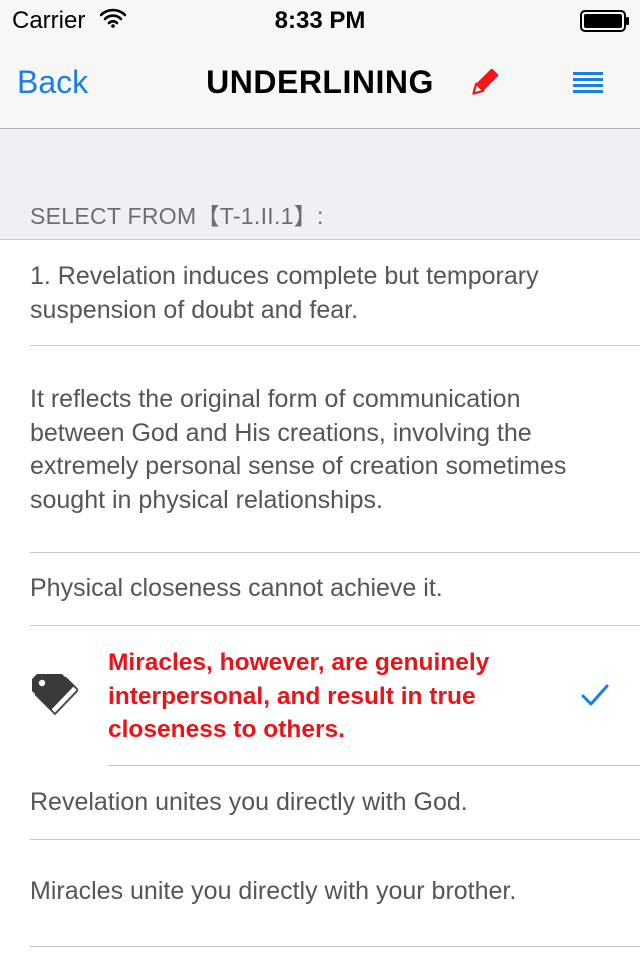 The image size is (640, 960). I want to click on table-row: Revelation unites you directly with God., so click(320, 803).